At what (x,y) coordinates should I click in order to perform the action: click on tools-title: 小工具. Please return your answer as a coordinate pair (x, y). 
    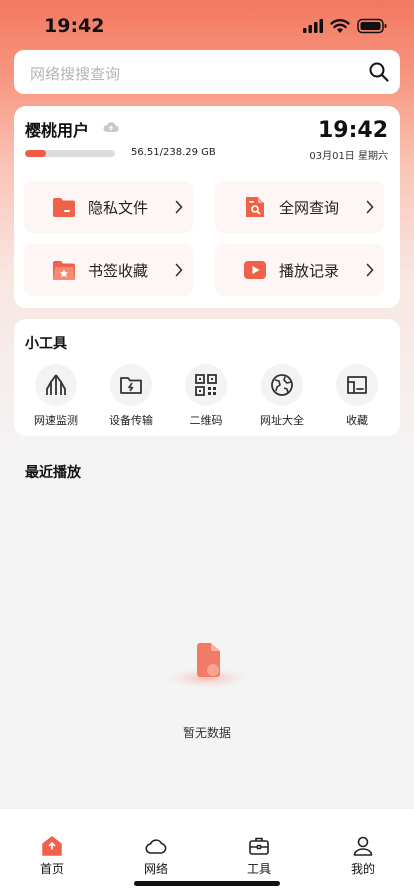
    Looking at the image, I should click on (46, 344).